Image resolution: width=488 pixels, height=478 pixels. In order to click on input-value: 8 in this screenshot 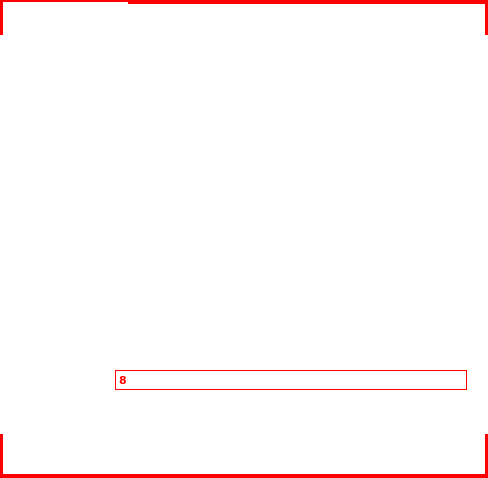, I will do `click(123, 380)`.